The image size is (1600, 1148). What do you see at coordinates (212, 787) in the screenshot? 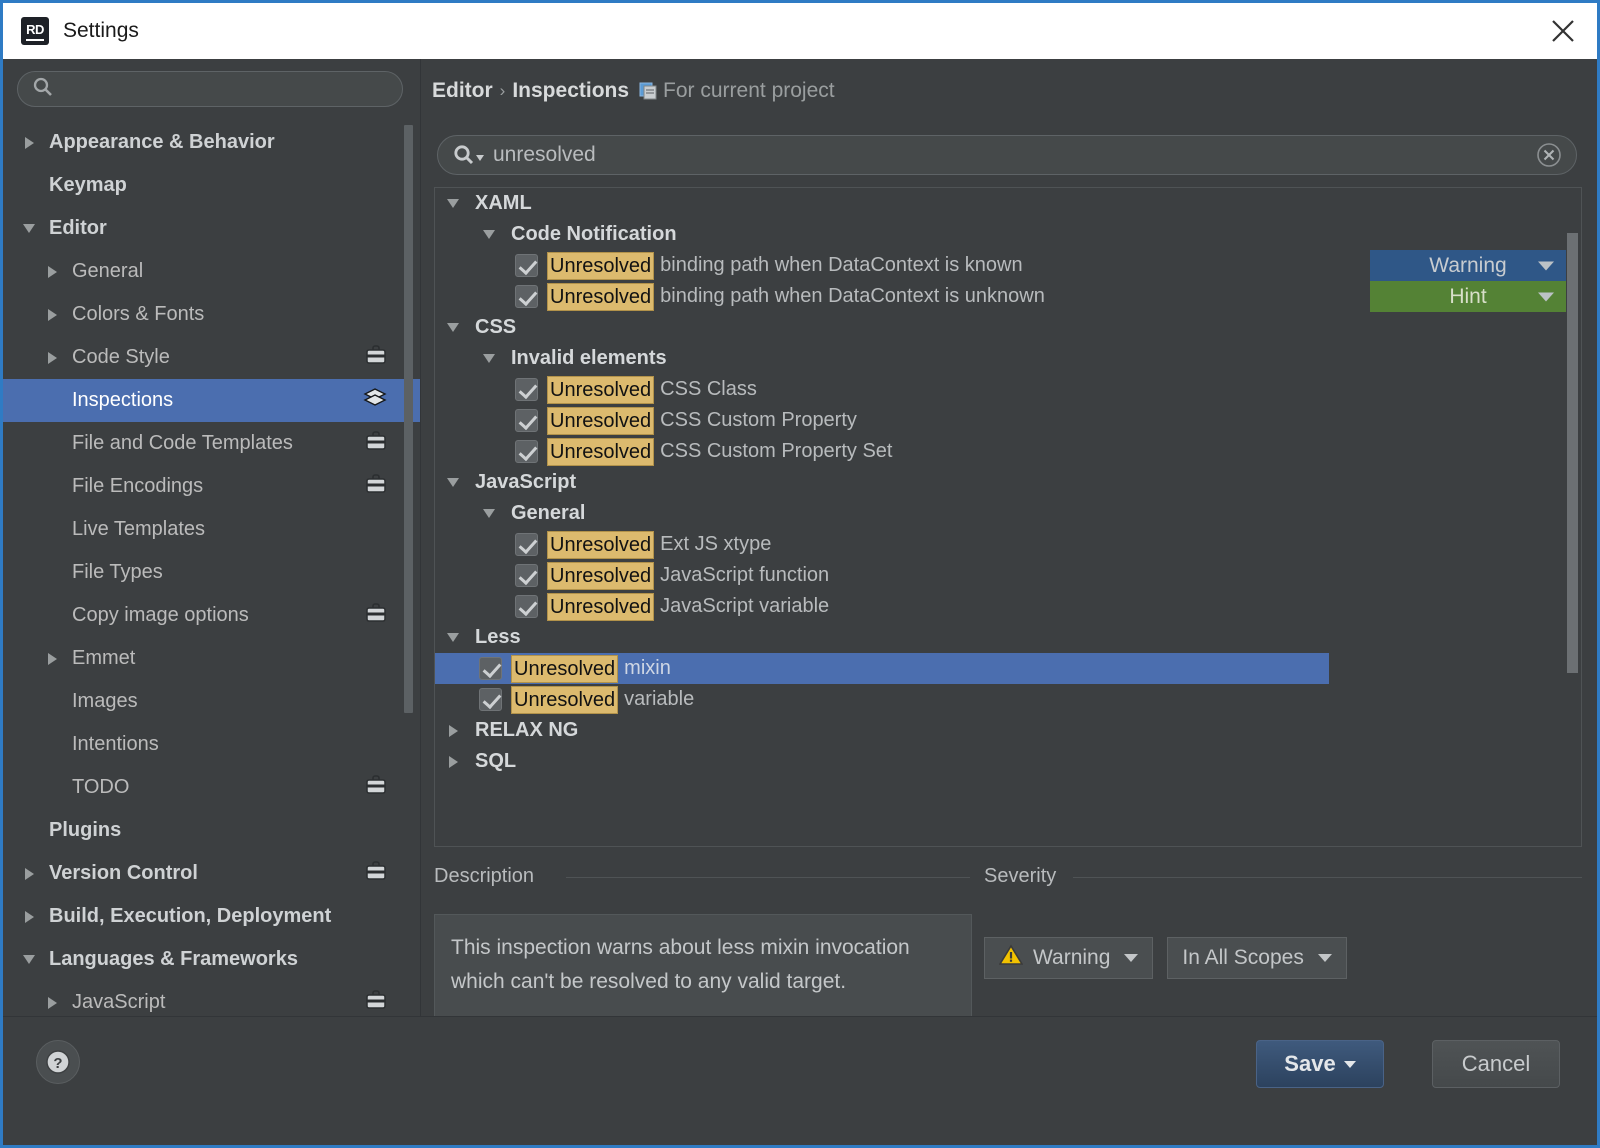
I see `sidebar-item-todo: TODO` at bounding box center [212, 787].